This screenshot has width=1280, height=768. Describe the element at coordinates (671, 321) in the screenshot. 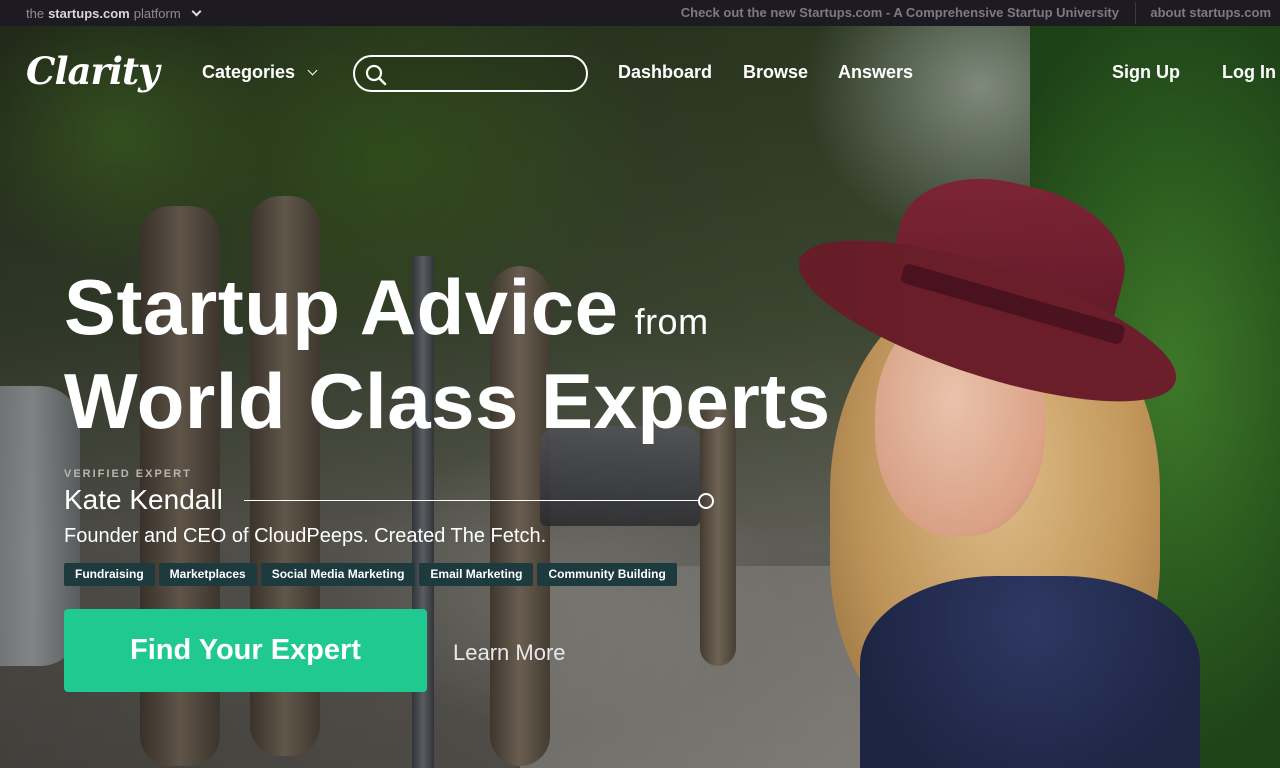

I see `headline-from: from` at that location.